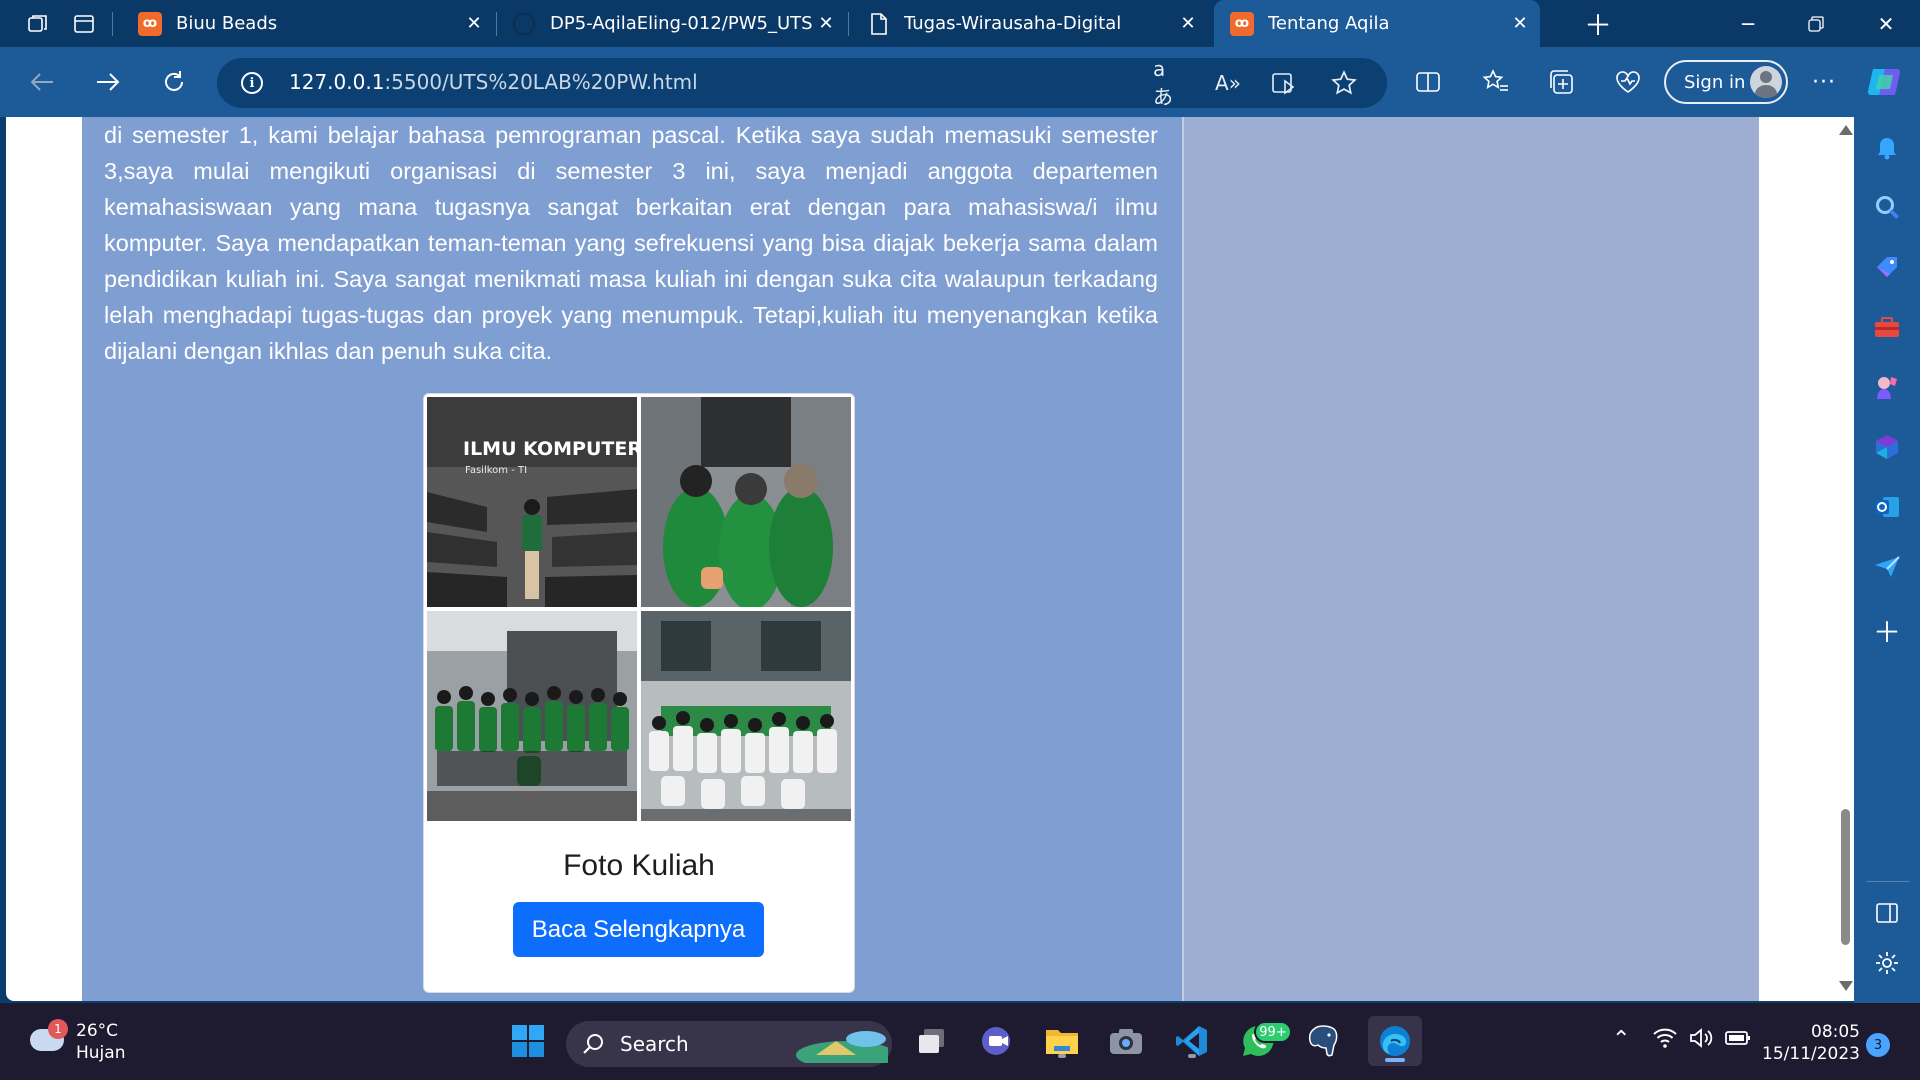 This screenshot has height=1080, width=1920. I want to click on back-arrow-icon, so click(41, 82).